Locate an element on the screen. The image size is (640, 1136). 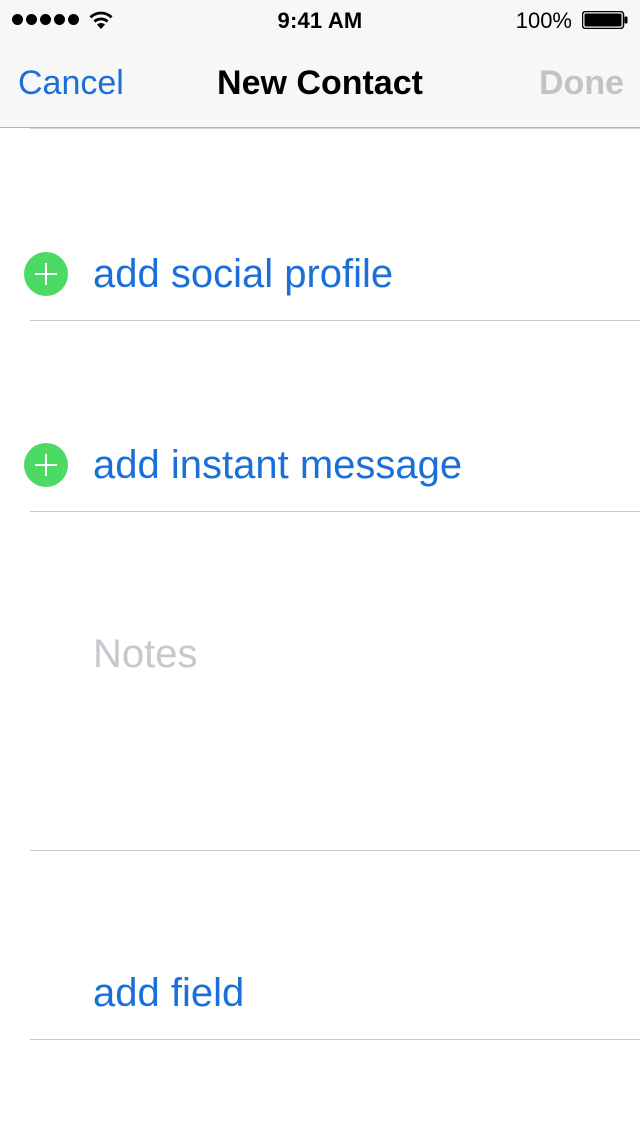
battery-full-icon is located at coordinates (605, 20).